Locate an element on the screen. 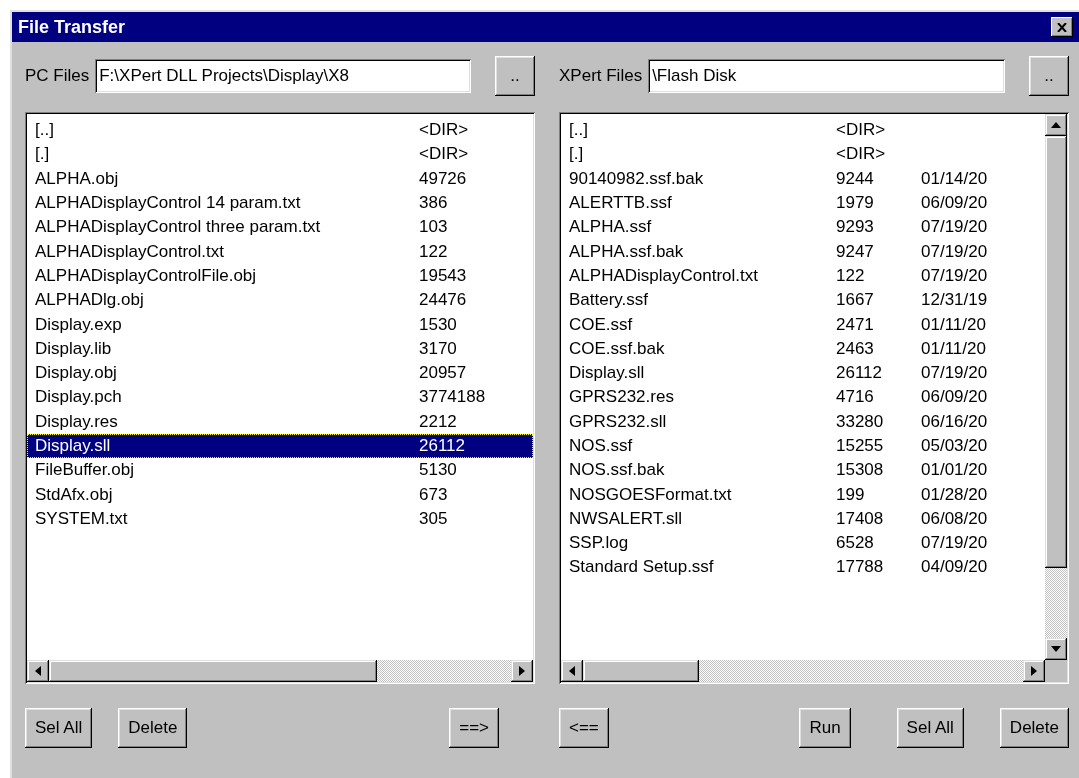 The width and height of the screenshot is (1079, 778). file-size: 15255 is located at coordinates (860, 446).